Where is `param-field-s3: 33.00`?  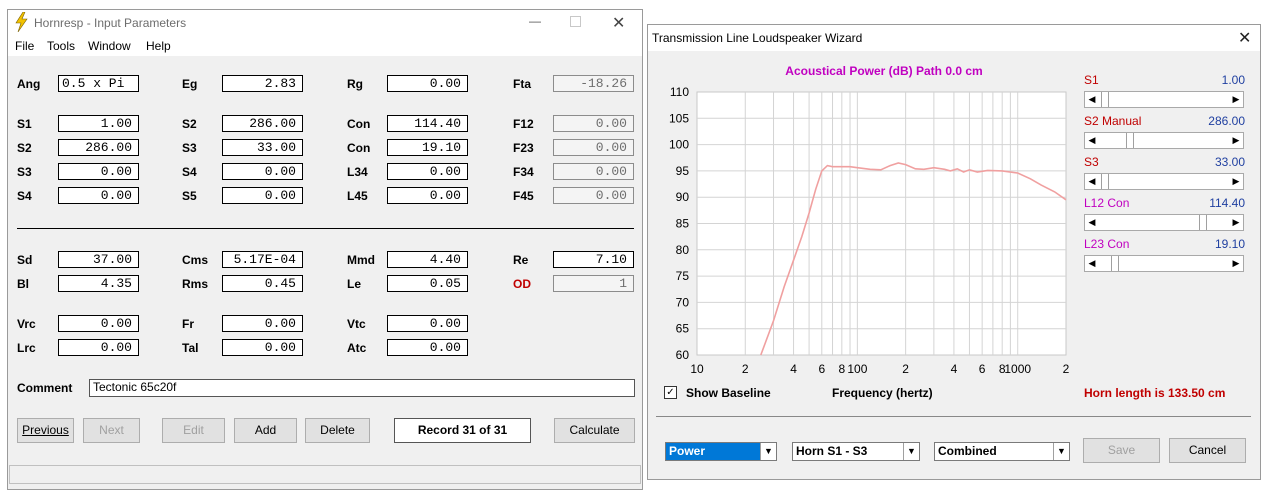
param-field-s3: 33.00 is located at coordinates (262, 147).